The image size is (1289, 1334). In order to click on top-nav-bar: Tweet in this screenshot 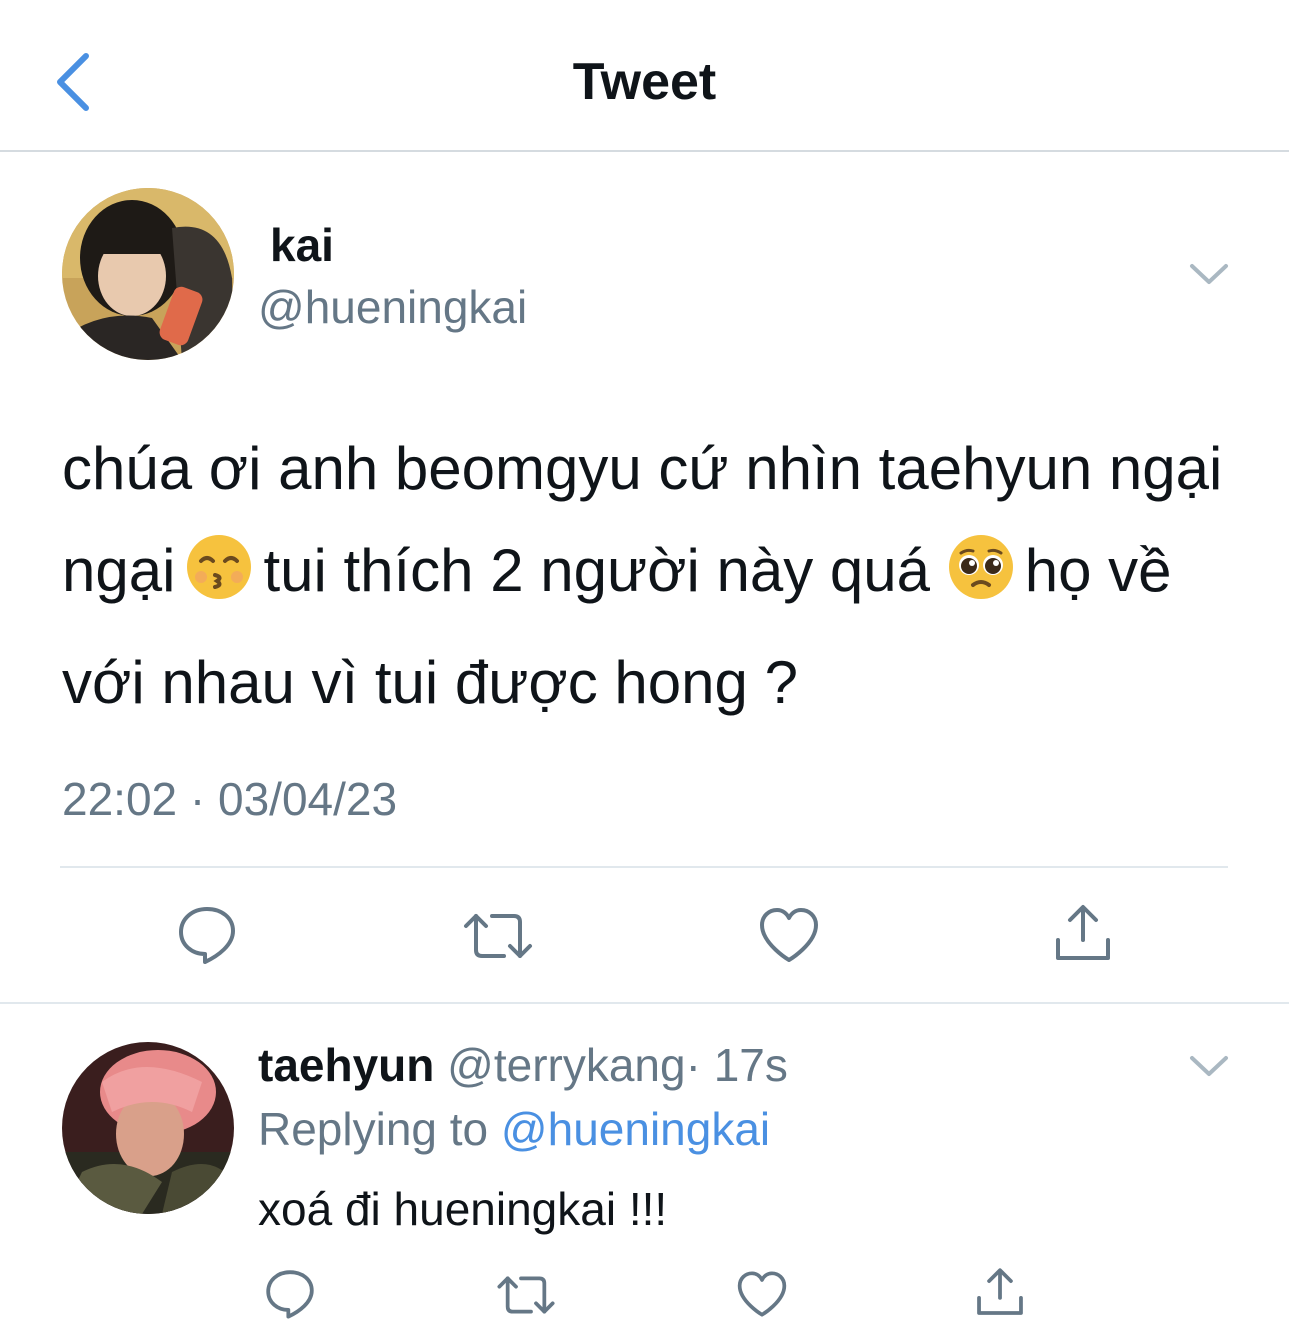, I will do `click(644, 76)`.